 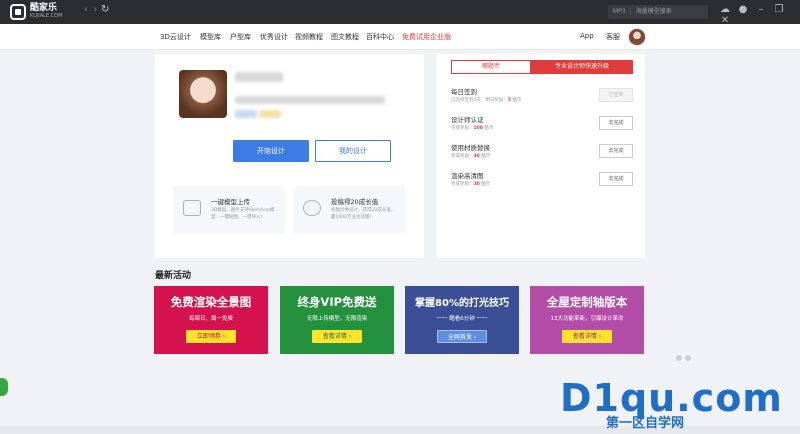 I want to click on task-material-replace: 使用材质替换 完成奖励：30 酷币 去完成, so click(x=542, y=153).